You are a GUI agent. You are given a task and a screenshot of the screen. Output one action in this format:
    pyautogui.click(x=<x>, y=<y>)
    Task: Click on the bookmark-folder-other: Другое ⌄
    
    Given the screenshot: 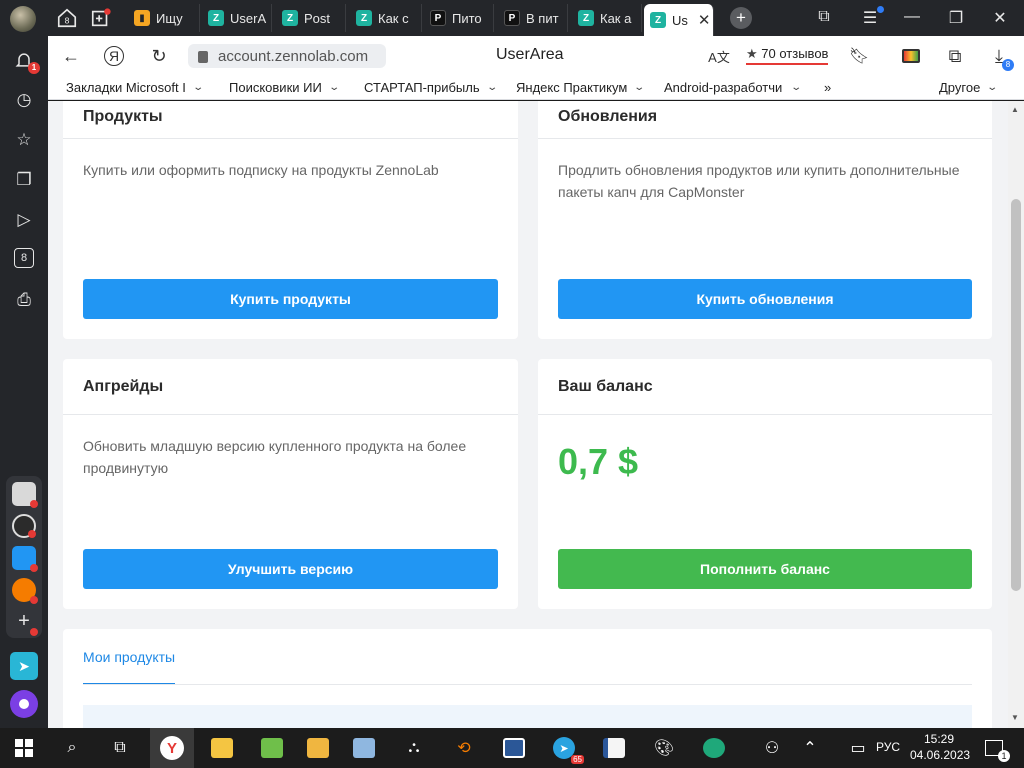 What is the action you would take?
    pyautogui.click(x=968, y=87)
    